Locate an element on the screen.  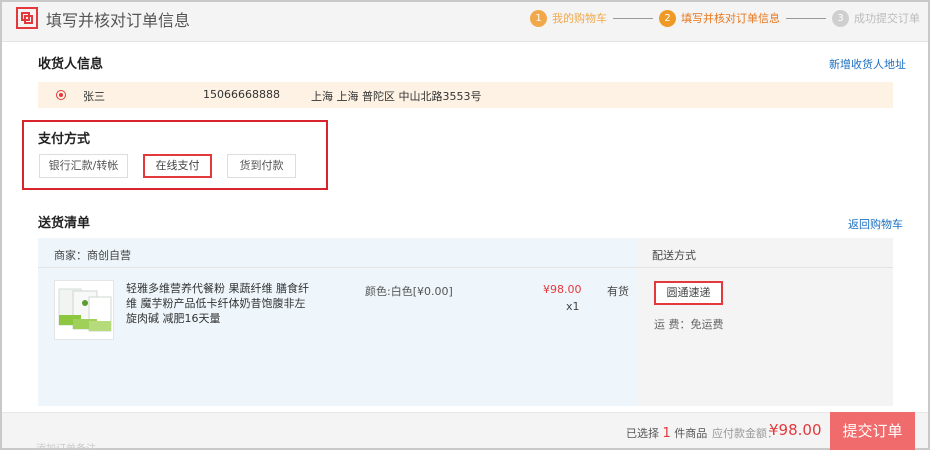
selected-count: 已选择 1 件商品 is located at coordinates (666, 433).